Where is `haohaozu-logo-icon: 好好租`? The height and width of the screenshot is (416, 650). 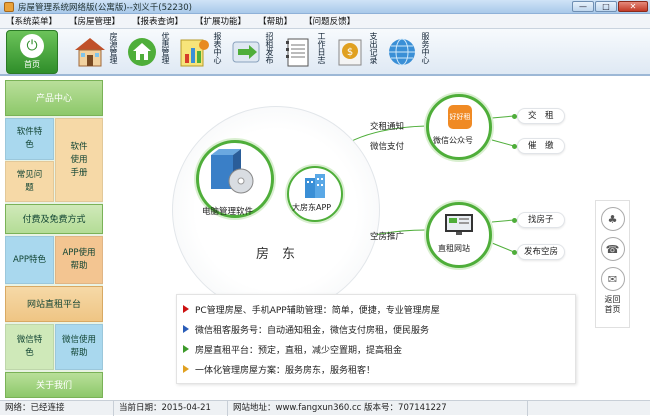
haohaozu-logo-icon: 好好租 is located at coordinates (460, 117).